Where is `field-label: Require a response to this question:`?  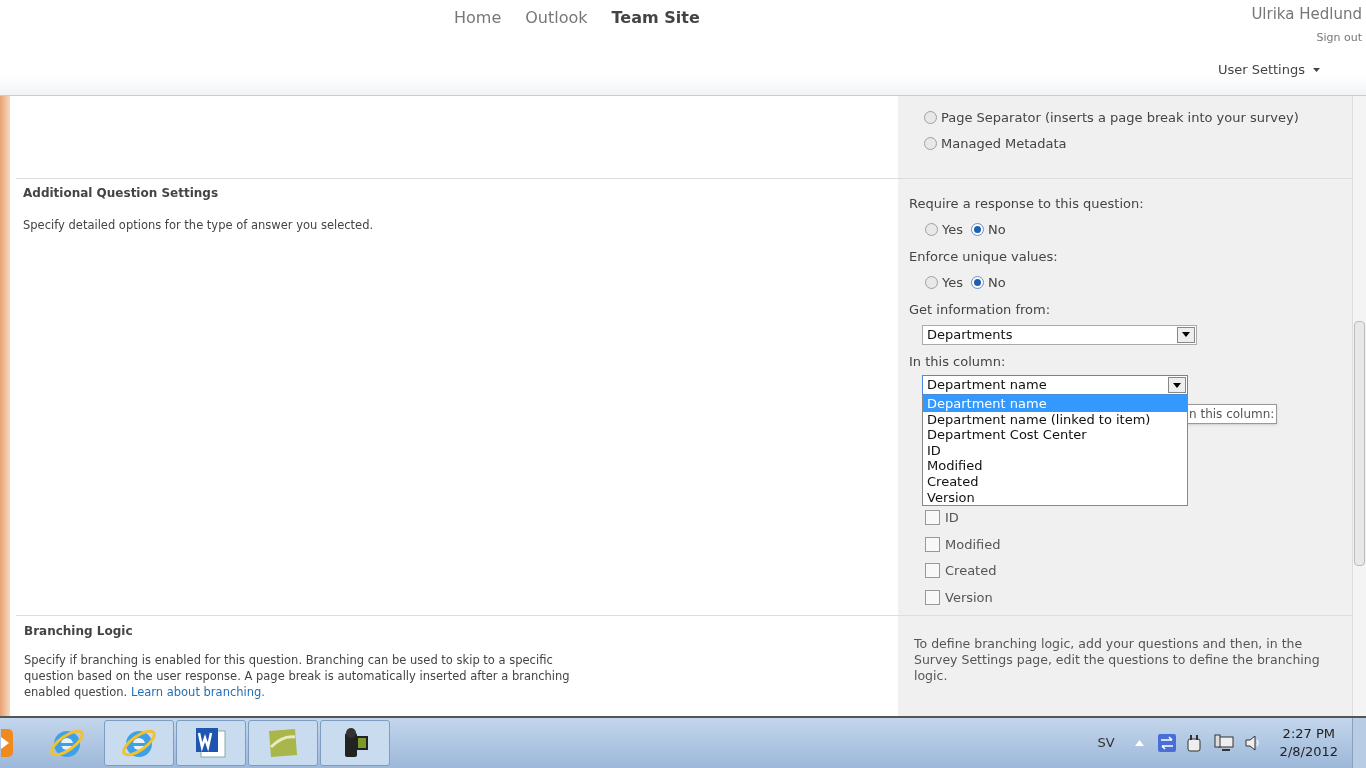 field-label: Require a response to this question: is located at coordinates (1027, 204).